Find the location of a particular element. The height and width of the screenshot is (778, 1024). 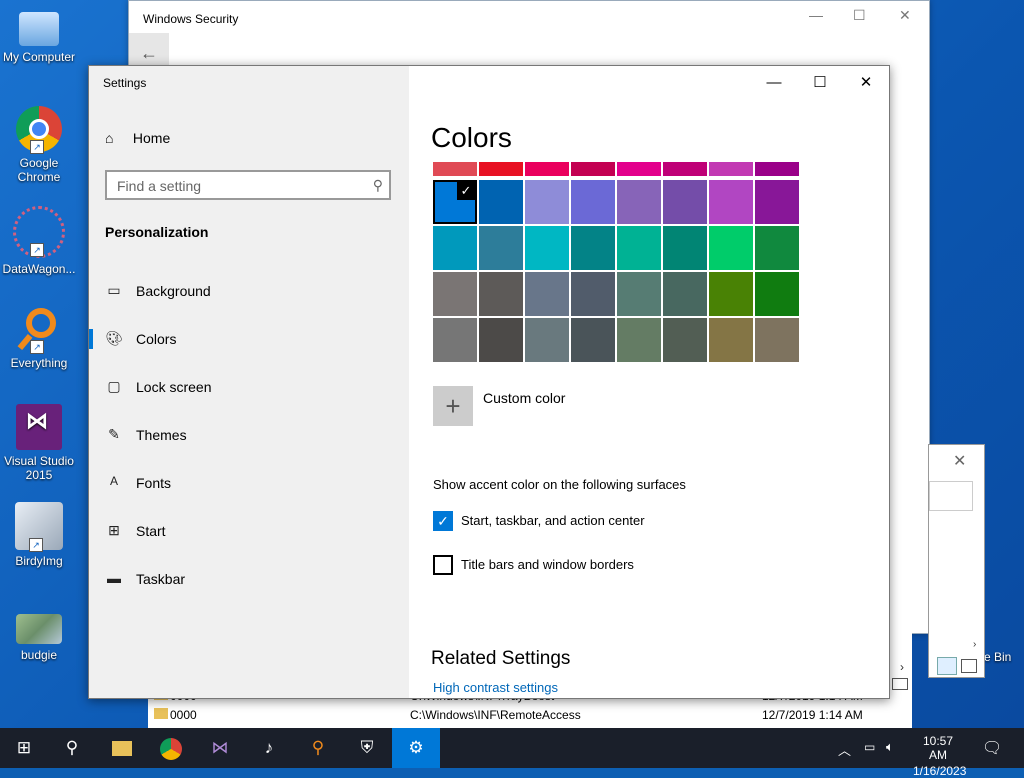

fonts-icon: A is located at coordinates (113, 481).